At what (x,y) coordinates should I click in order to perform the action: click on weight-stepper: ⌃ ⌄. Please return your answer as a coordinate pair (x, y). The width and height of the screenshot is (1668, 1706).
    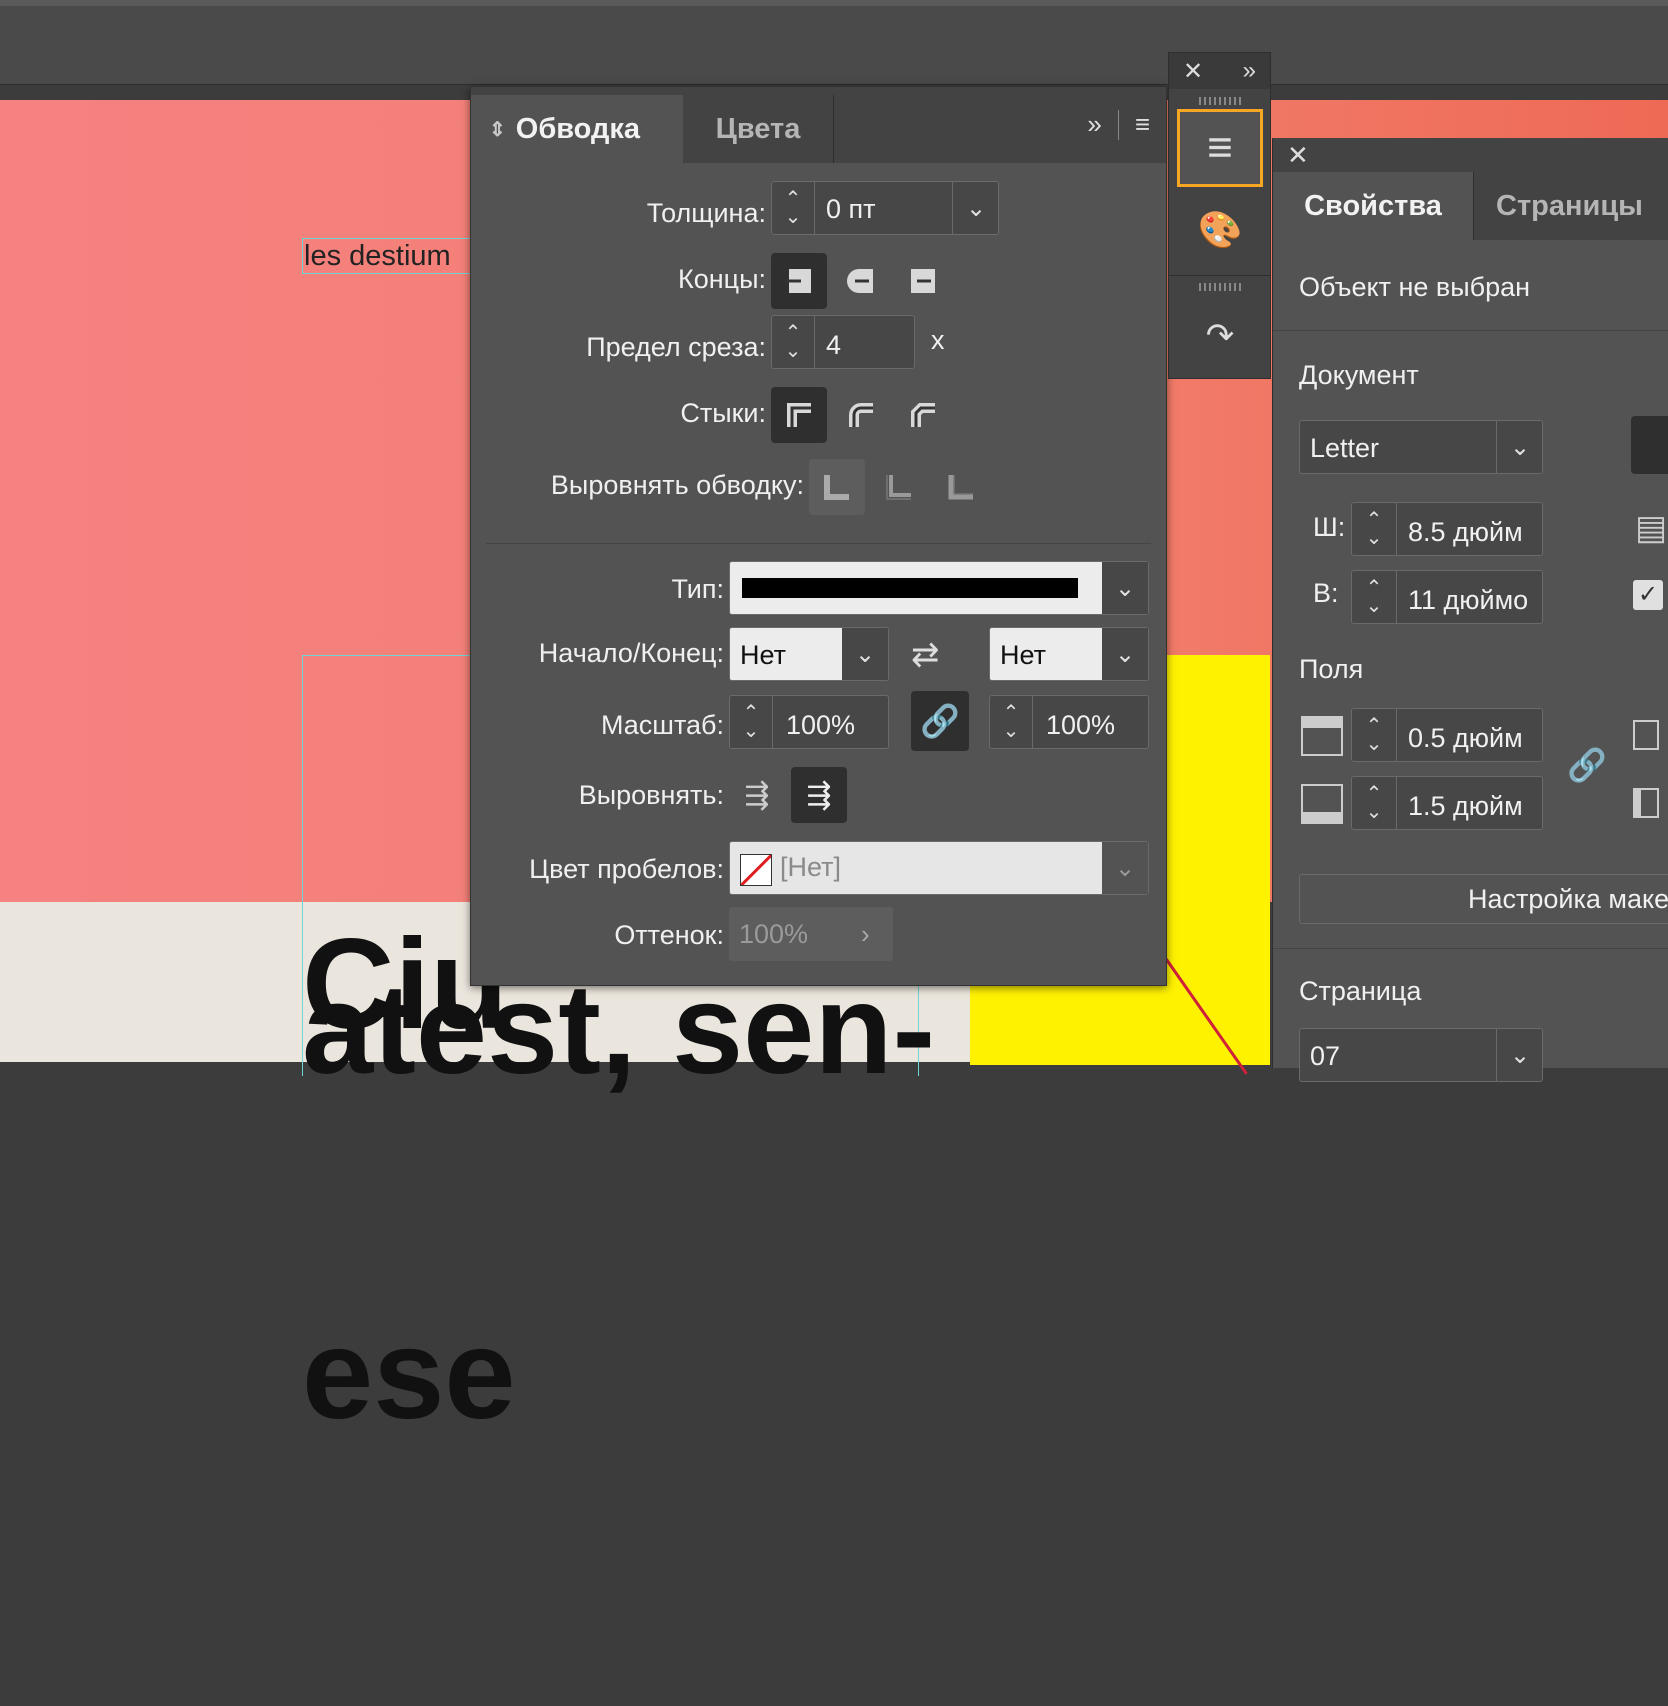
    Looking at the image, I should click on (793, 208).